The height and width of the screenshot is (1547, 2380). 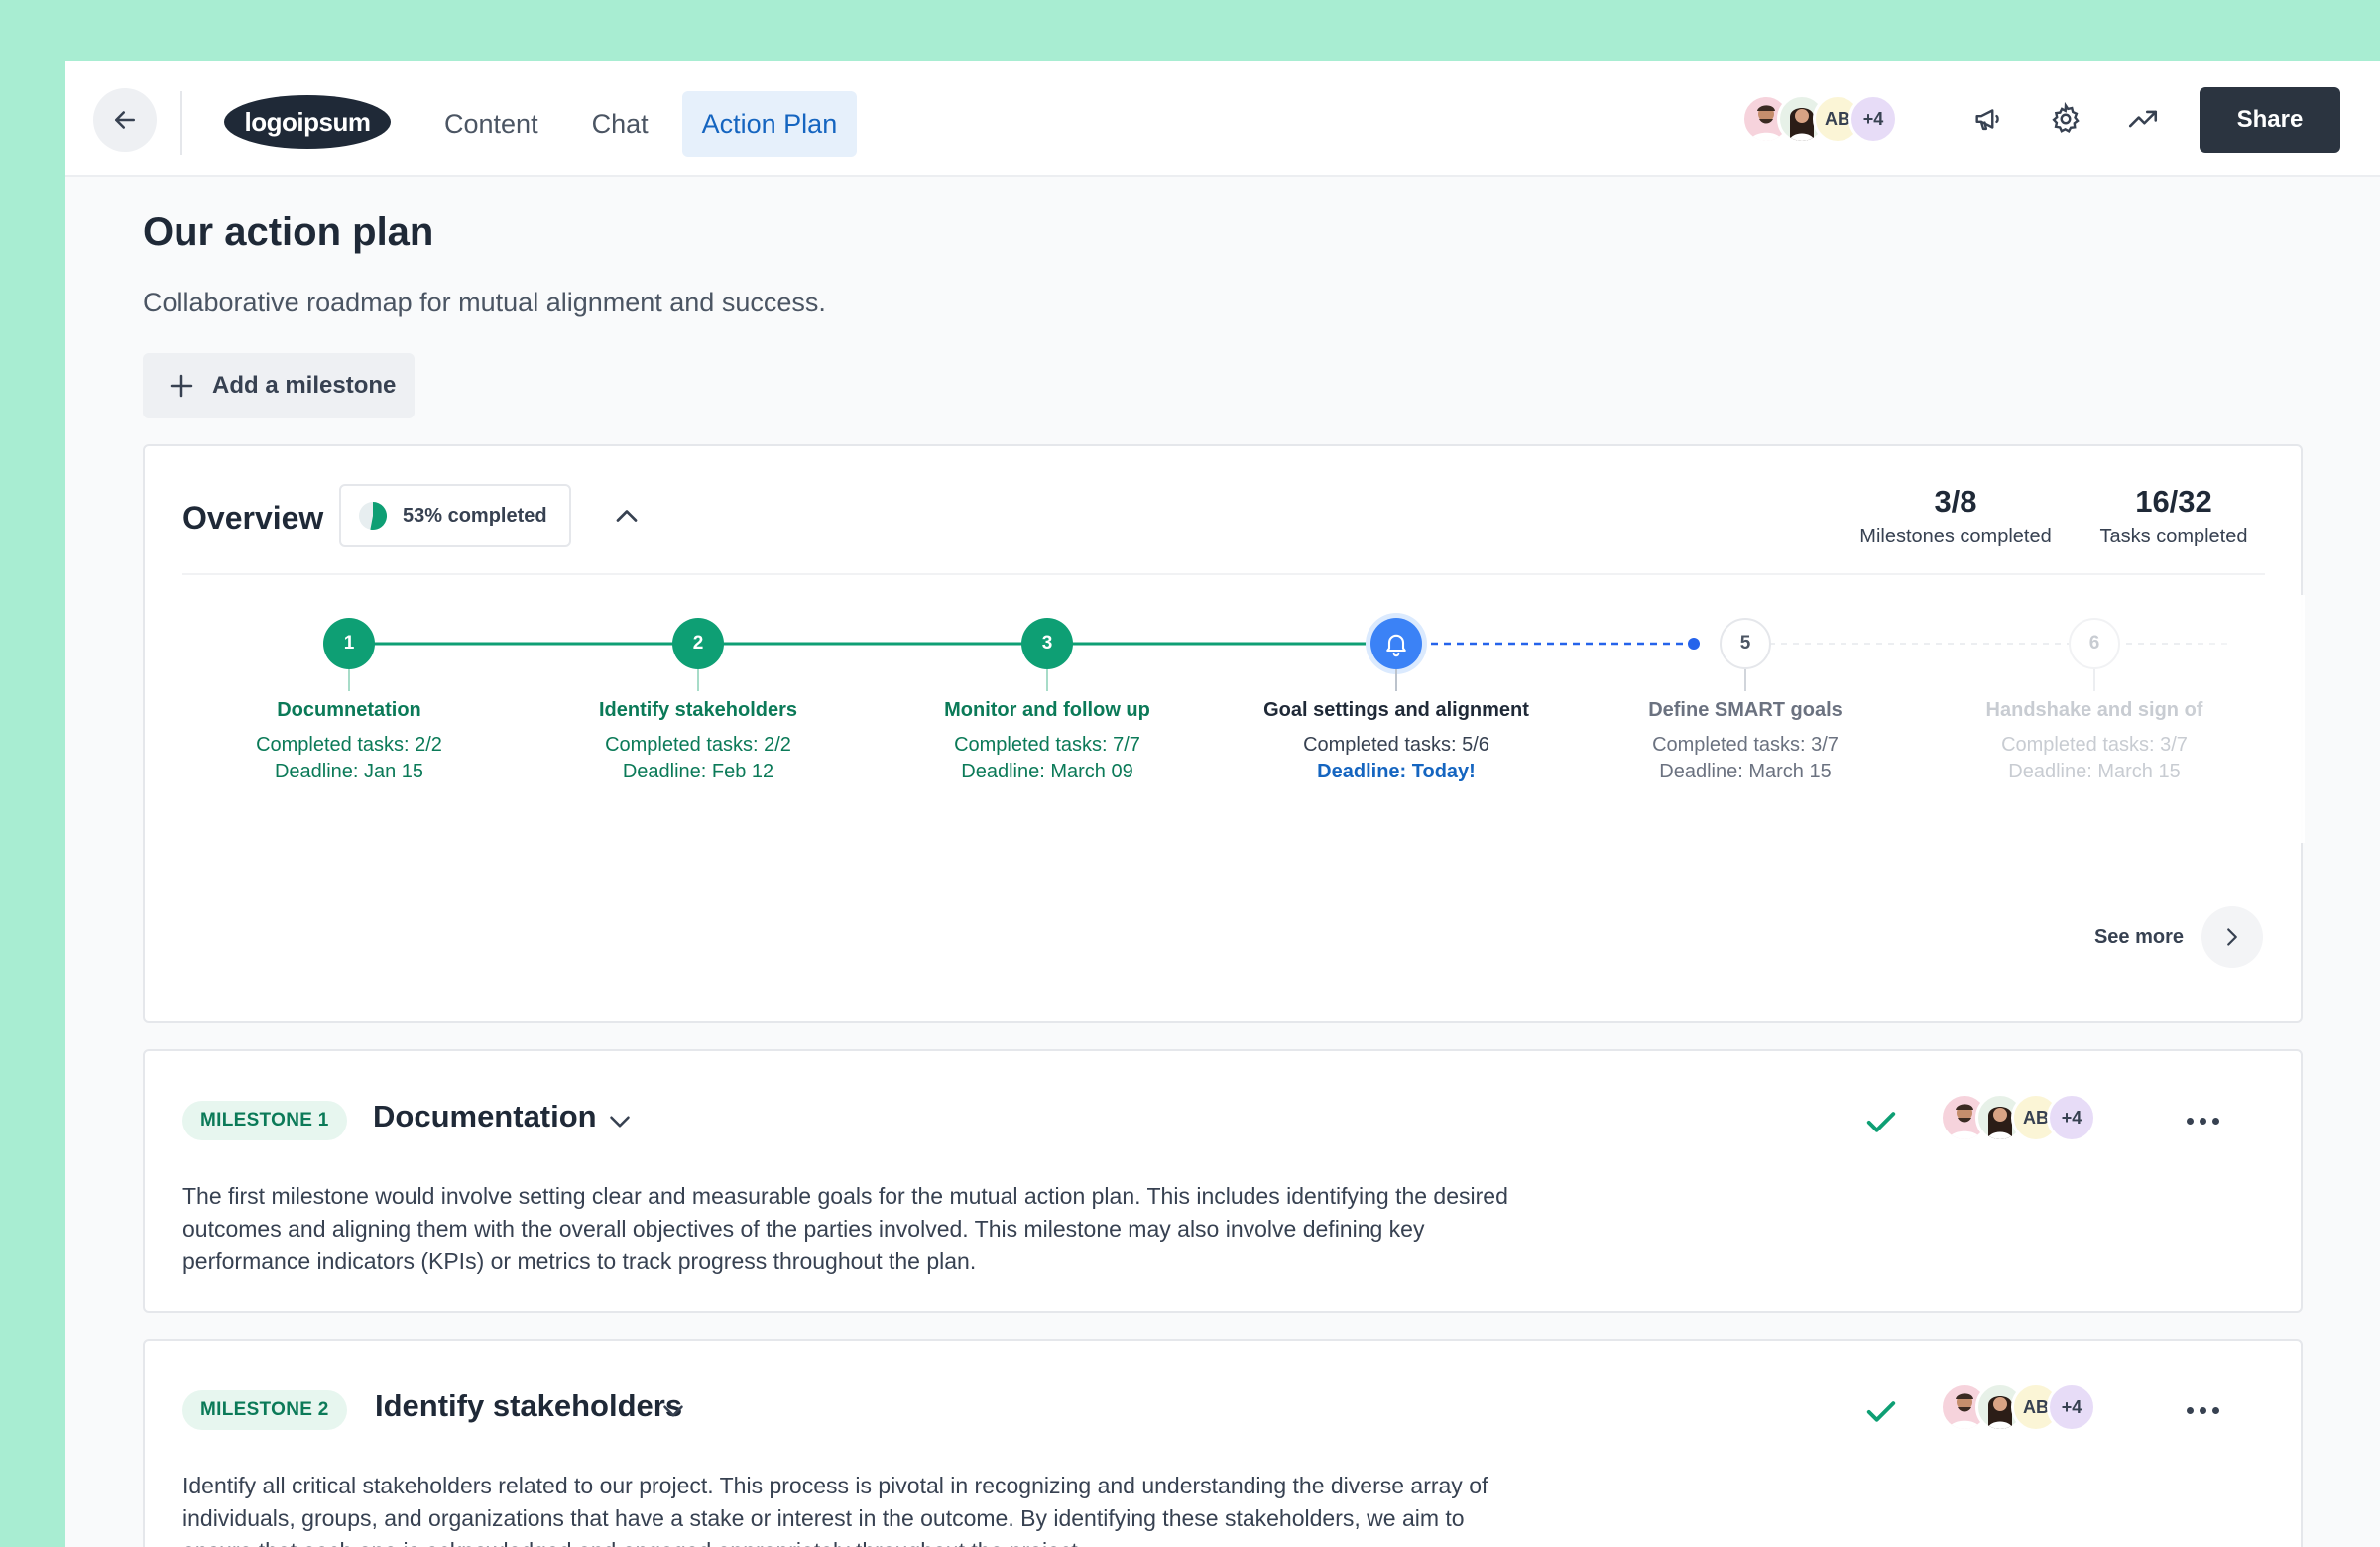 I want to click on milestone-name: Documnetation, so click(x=349, y=710).